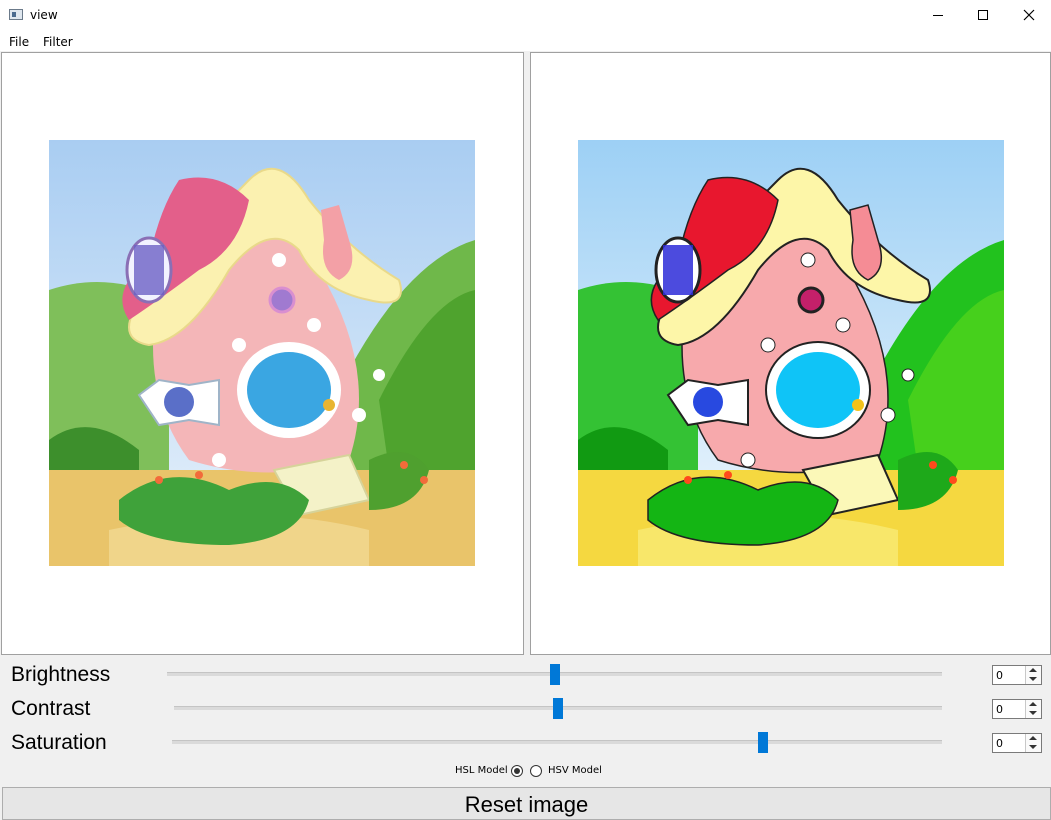 This screenshot has height=820, width=1051. Describe the element at coordinates (19, 42) in the screenshot. I see `menu-file: File` at that location.